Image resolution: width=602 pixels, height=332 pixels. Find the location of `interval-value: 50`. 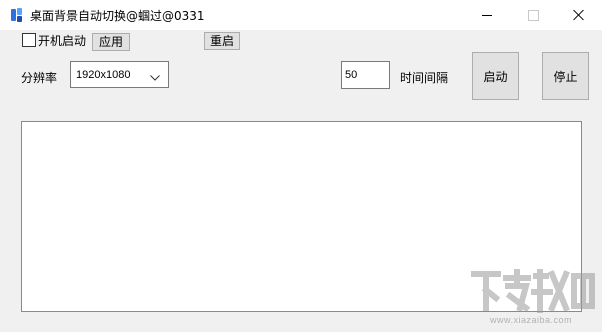

interval-value: 50 is located at coordinates (351, 75).